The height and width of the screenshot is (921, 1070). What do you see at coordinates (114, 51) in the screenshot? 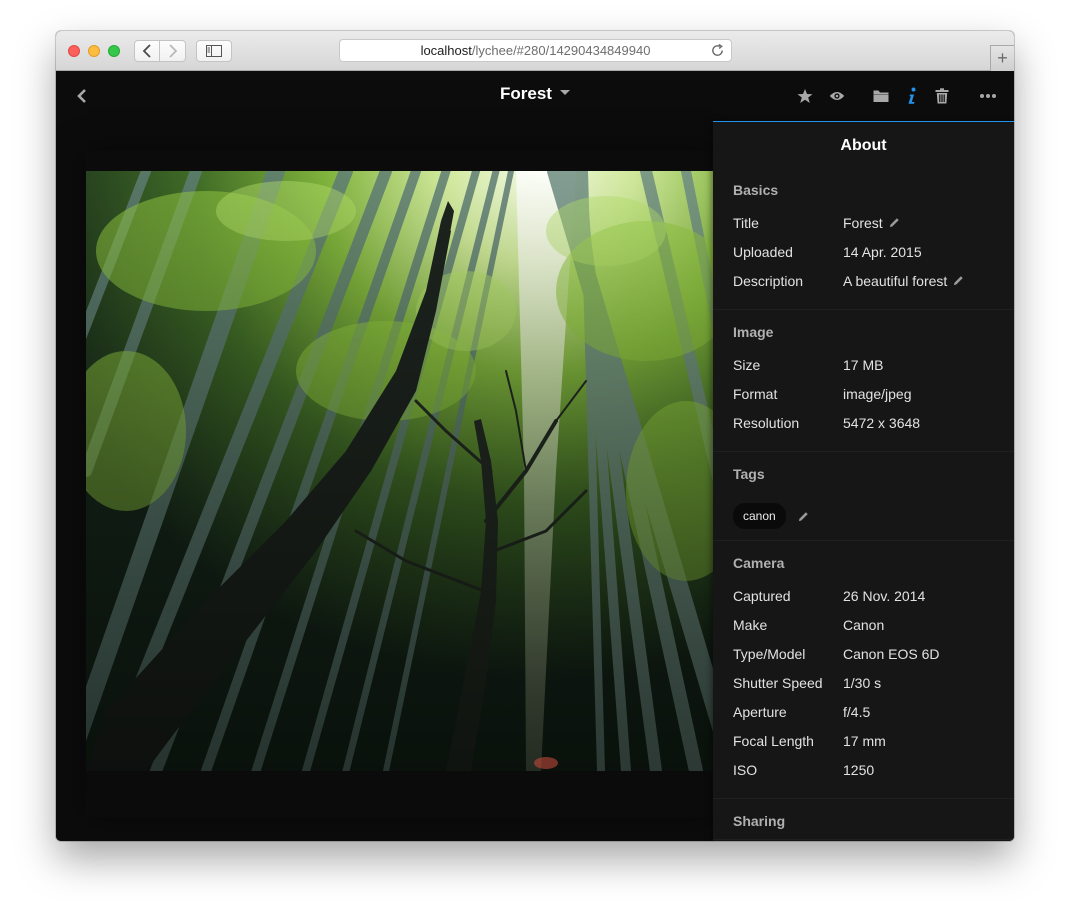
I see `zoom-window-button` at bounding box center [114, 51].